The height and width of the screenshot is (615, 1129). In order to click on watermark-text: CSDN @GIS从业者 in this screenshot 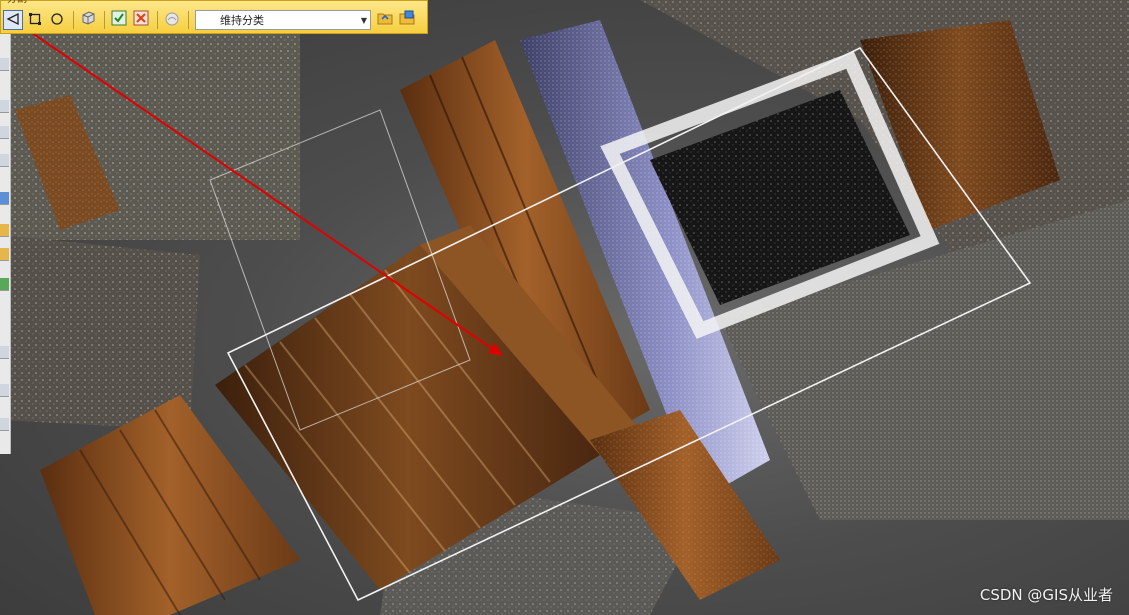, I will do `click(1046, 595)`.